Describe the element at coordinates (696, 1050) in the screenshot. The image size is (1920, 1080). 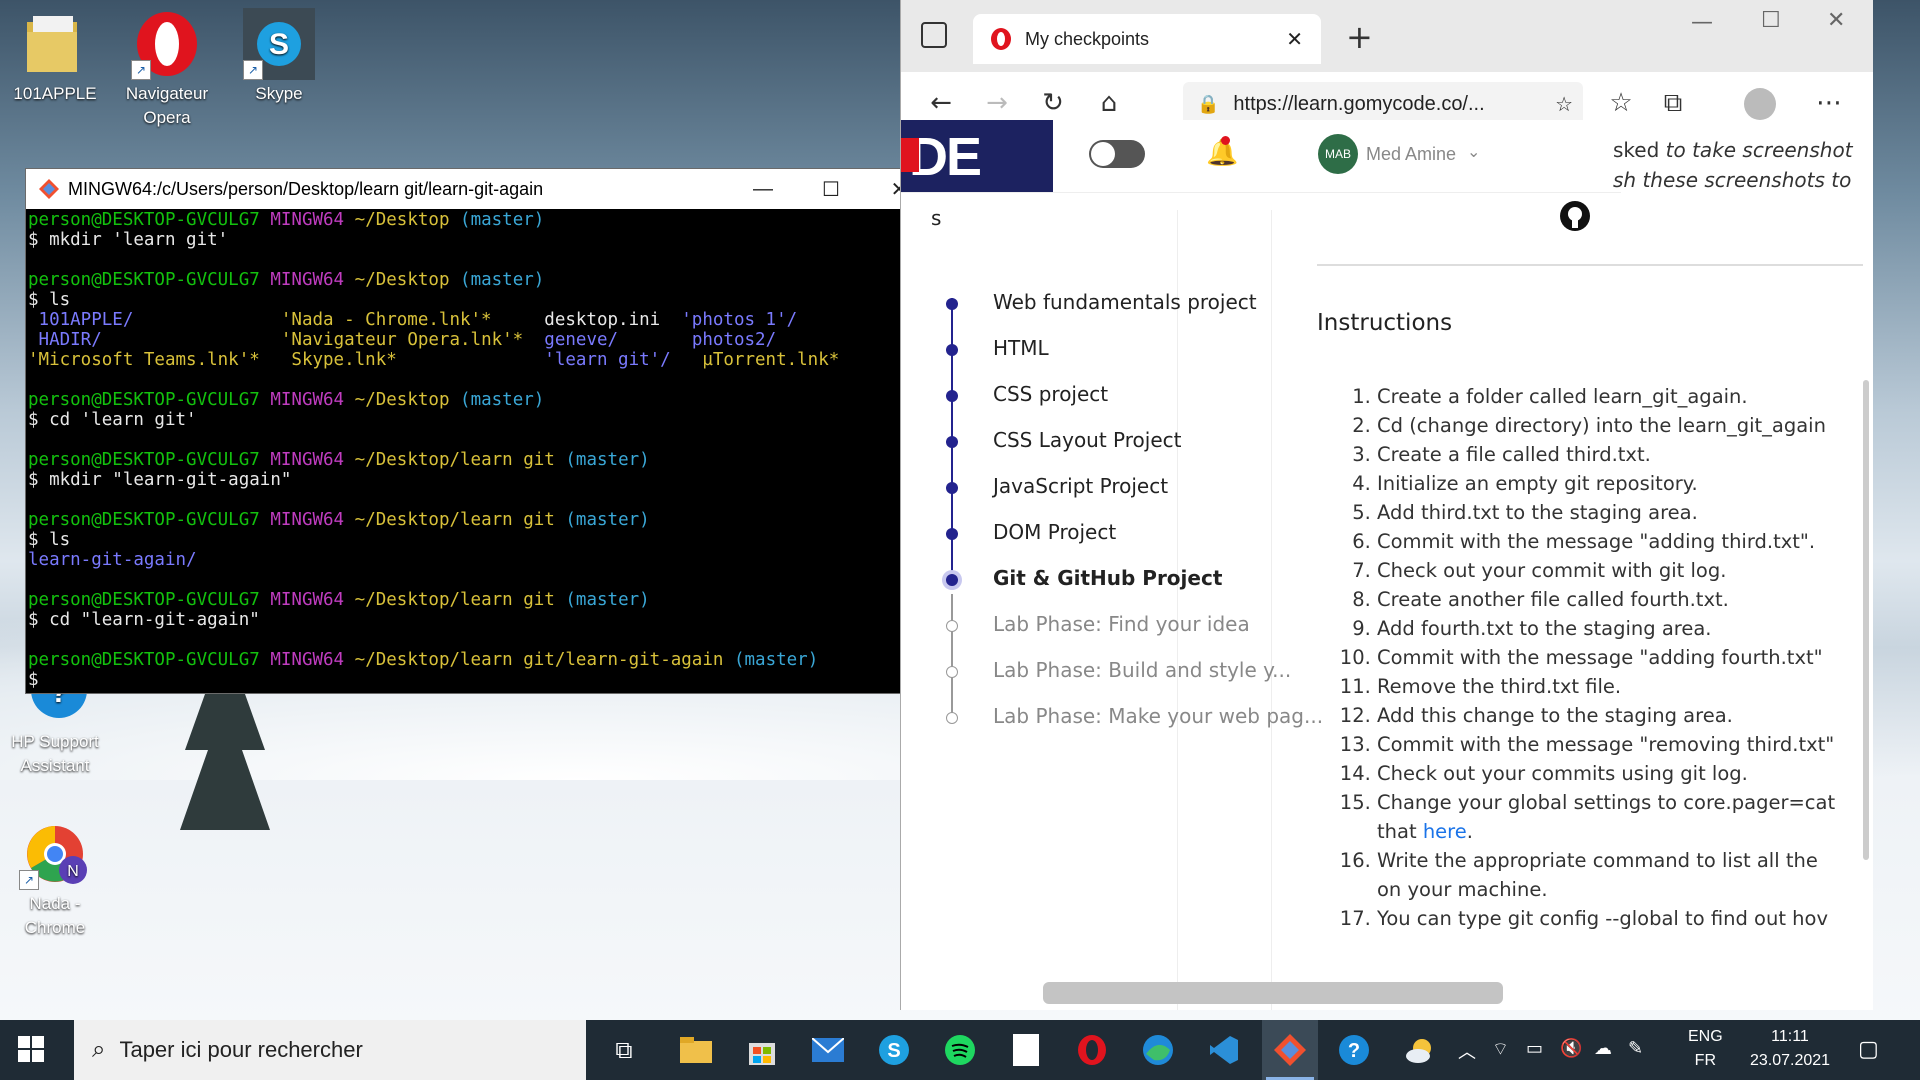
I see `file-explorer-icon` at that location.